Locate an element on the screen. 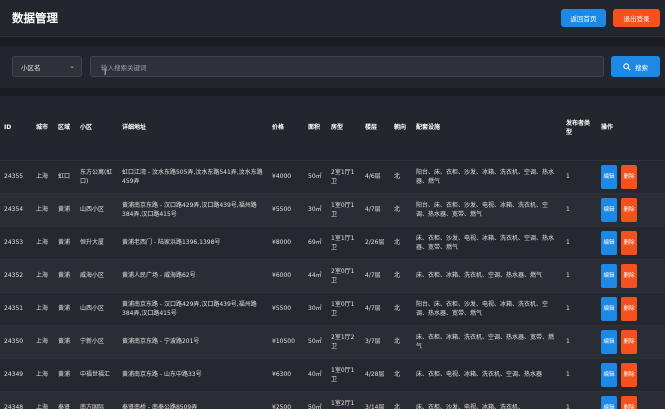 The width and height of the screenshot is (665, 409). search-input: 输入搜索关键词 is located at coordinates (347, 66).